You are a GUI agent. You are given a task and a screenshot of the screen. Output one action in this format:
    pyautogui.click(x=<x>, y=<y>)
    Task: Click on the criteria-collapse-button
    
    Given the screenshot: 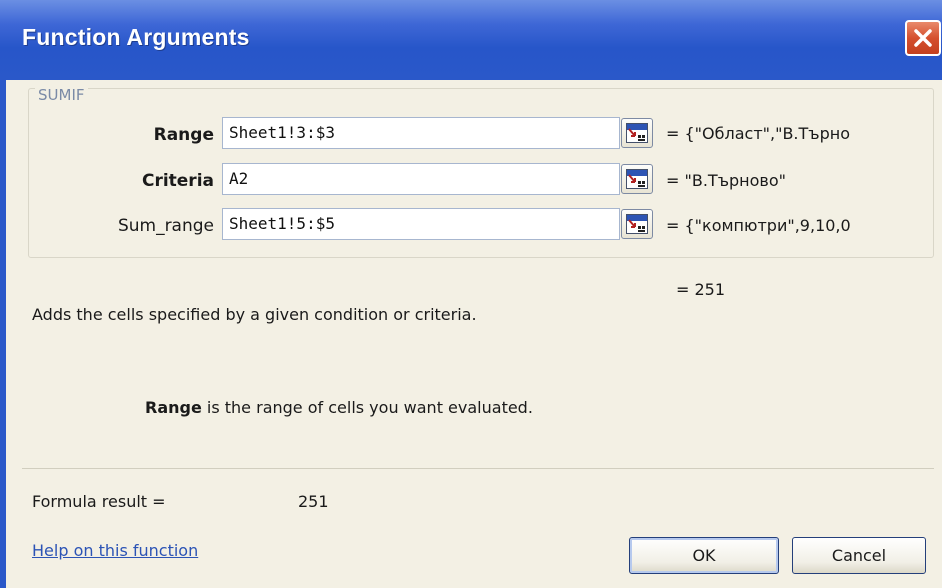 What is the action you would take?
    pyautogui.click(x=637, y=179)
    